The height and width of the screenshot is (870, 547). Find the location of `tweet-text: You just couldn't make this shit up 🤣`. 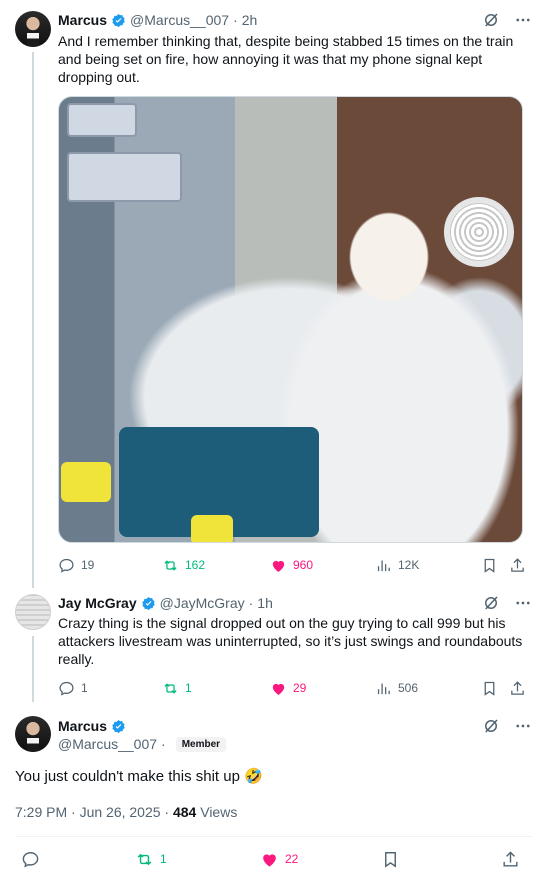

tweet-text: You just couldn't make this shit up 🤣 is located at coordinates (139, 776).